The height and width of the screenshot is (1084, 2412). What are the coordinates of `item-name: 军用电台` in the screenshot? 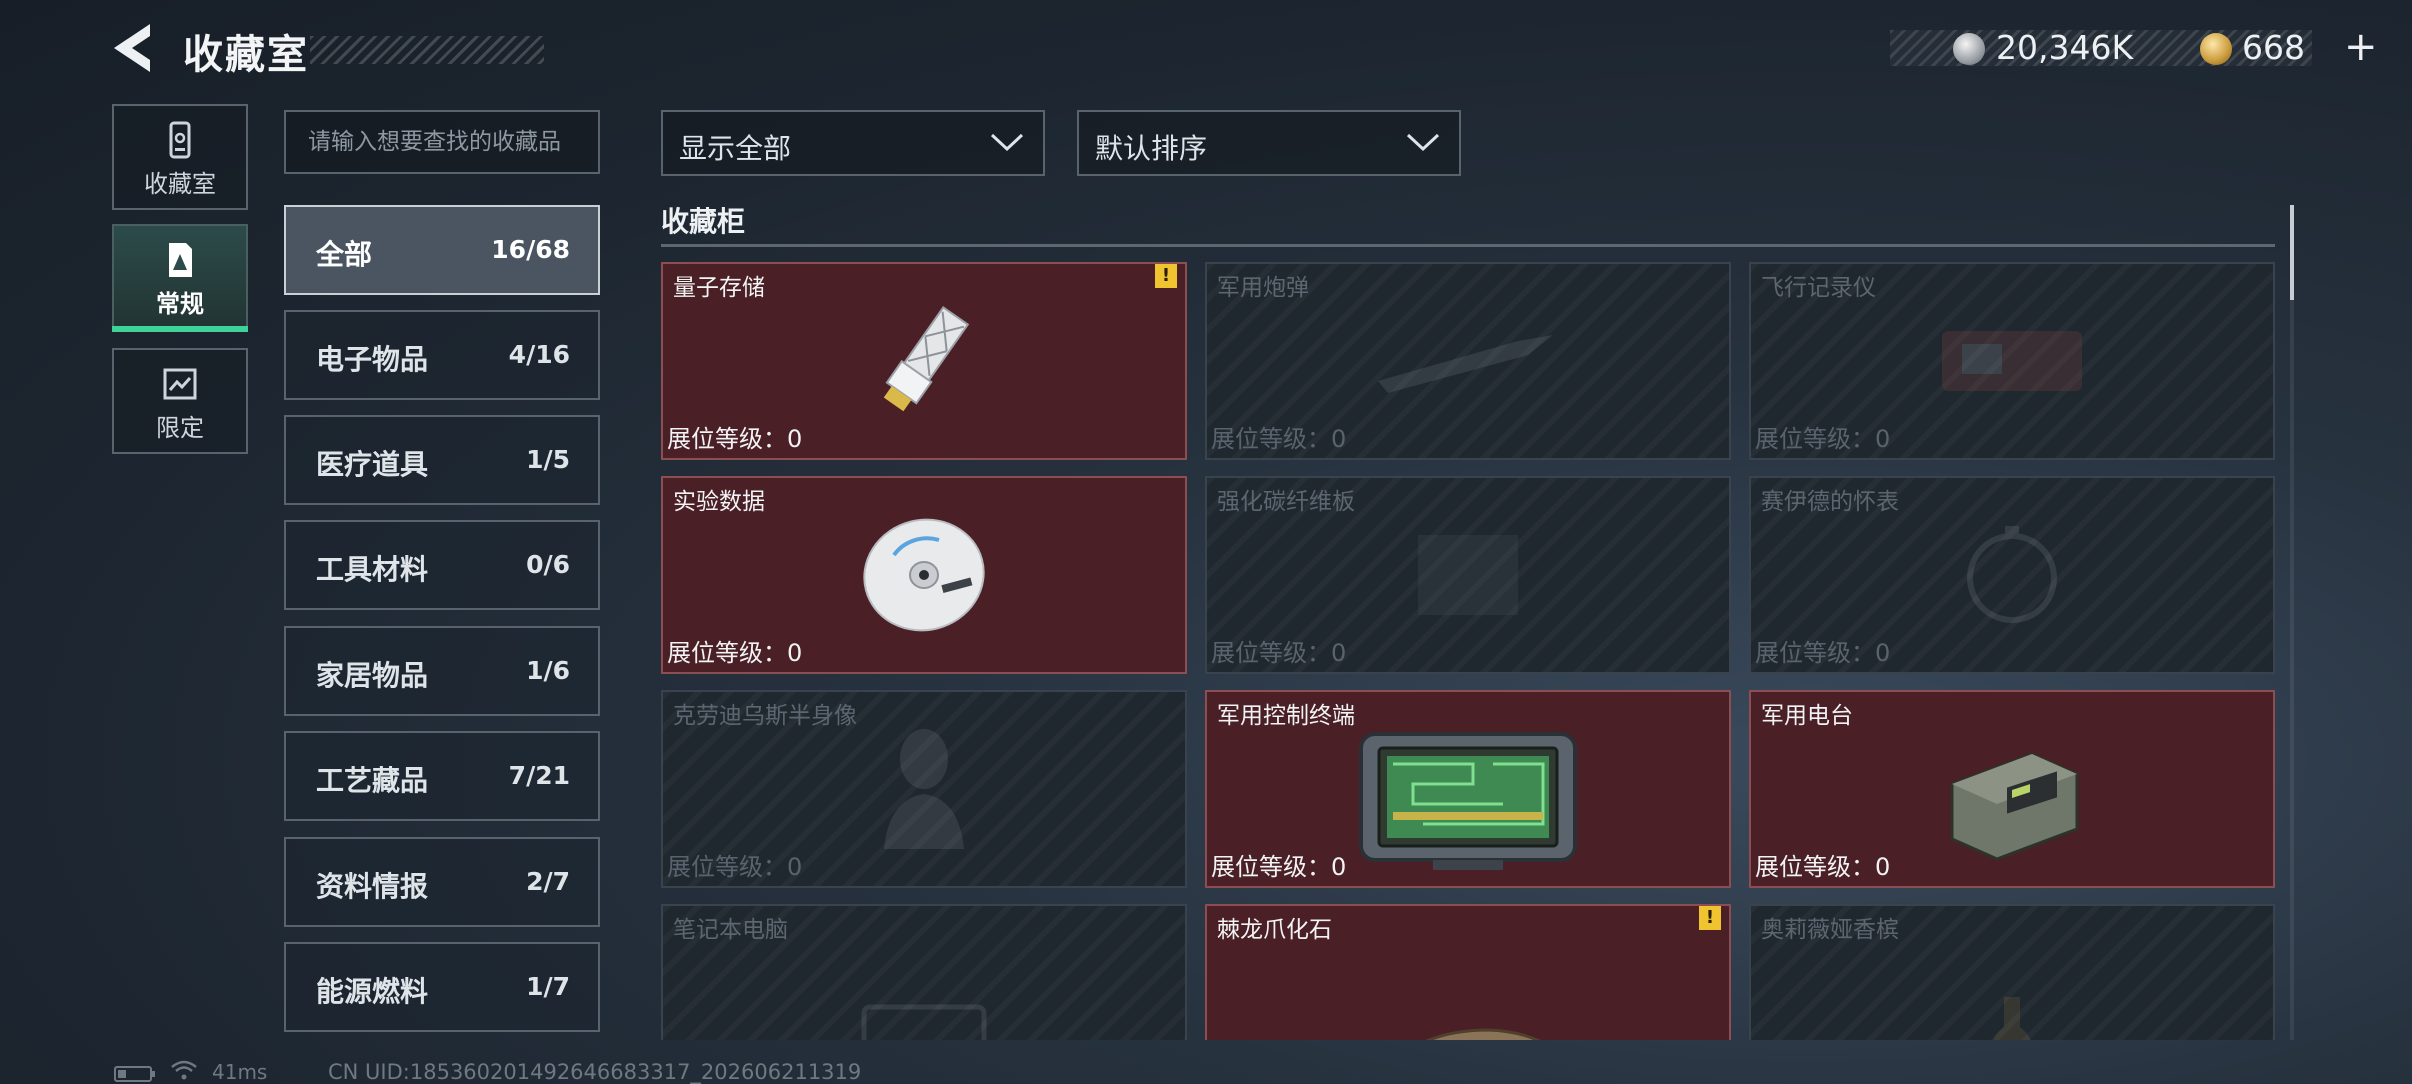 It's located at (1807, 716).